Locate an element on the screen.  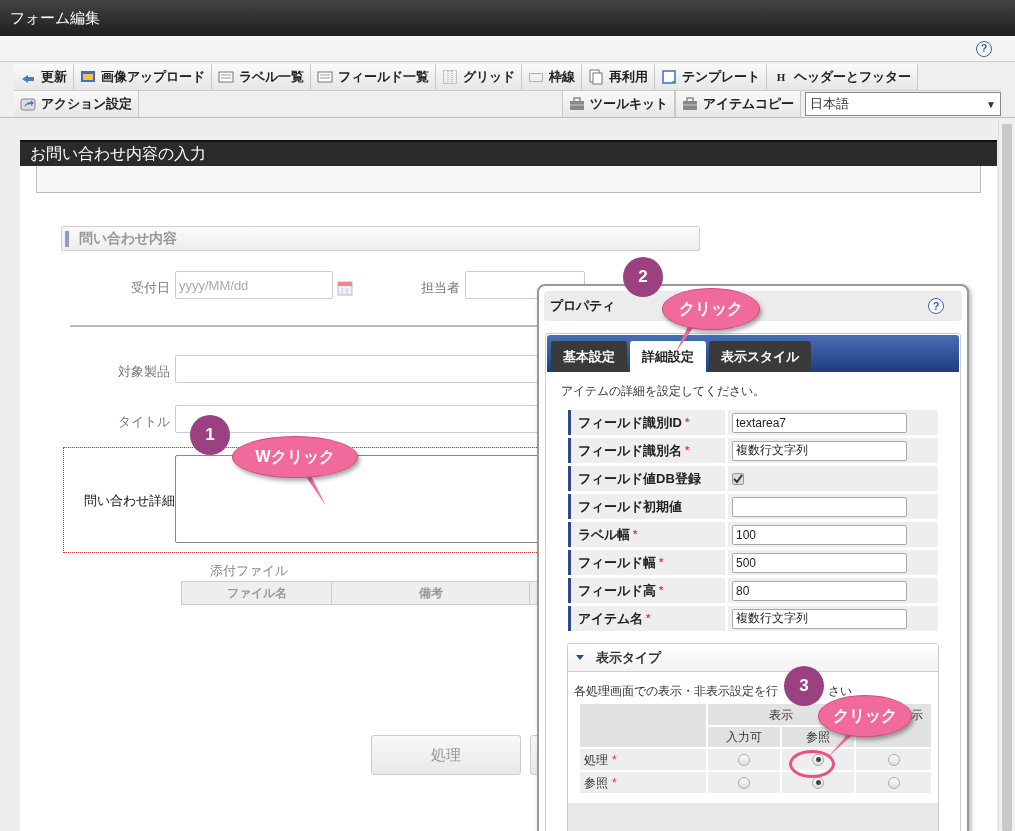
column-header: 入力可 is located at coordinates (744, 737).